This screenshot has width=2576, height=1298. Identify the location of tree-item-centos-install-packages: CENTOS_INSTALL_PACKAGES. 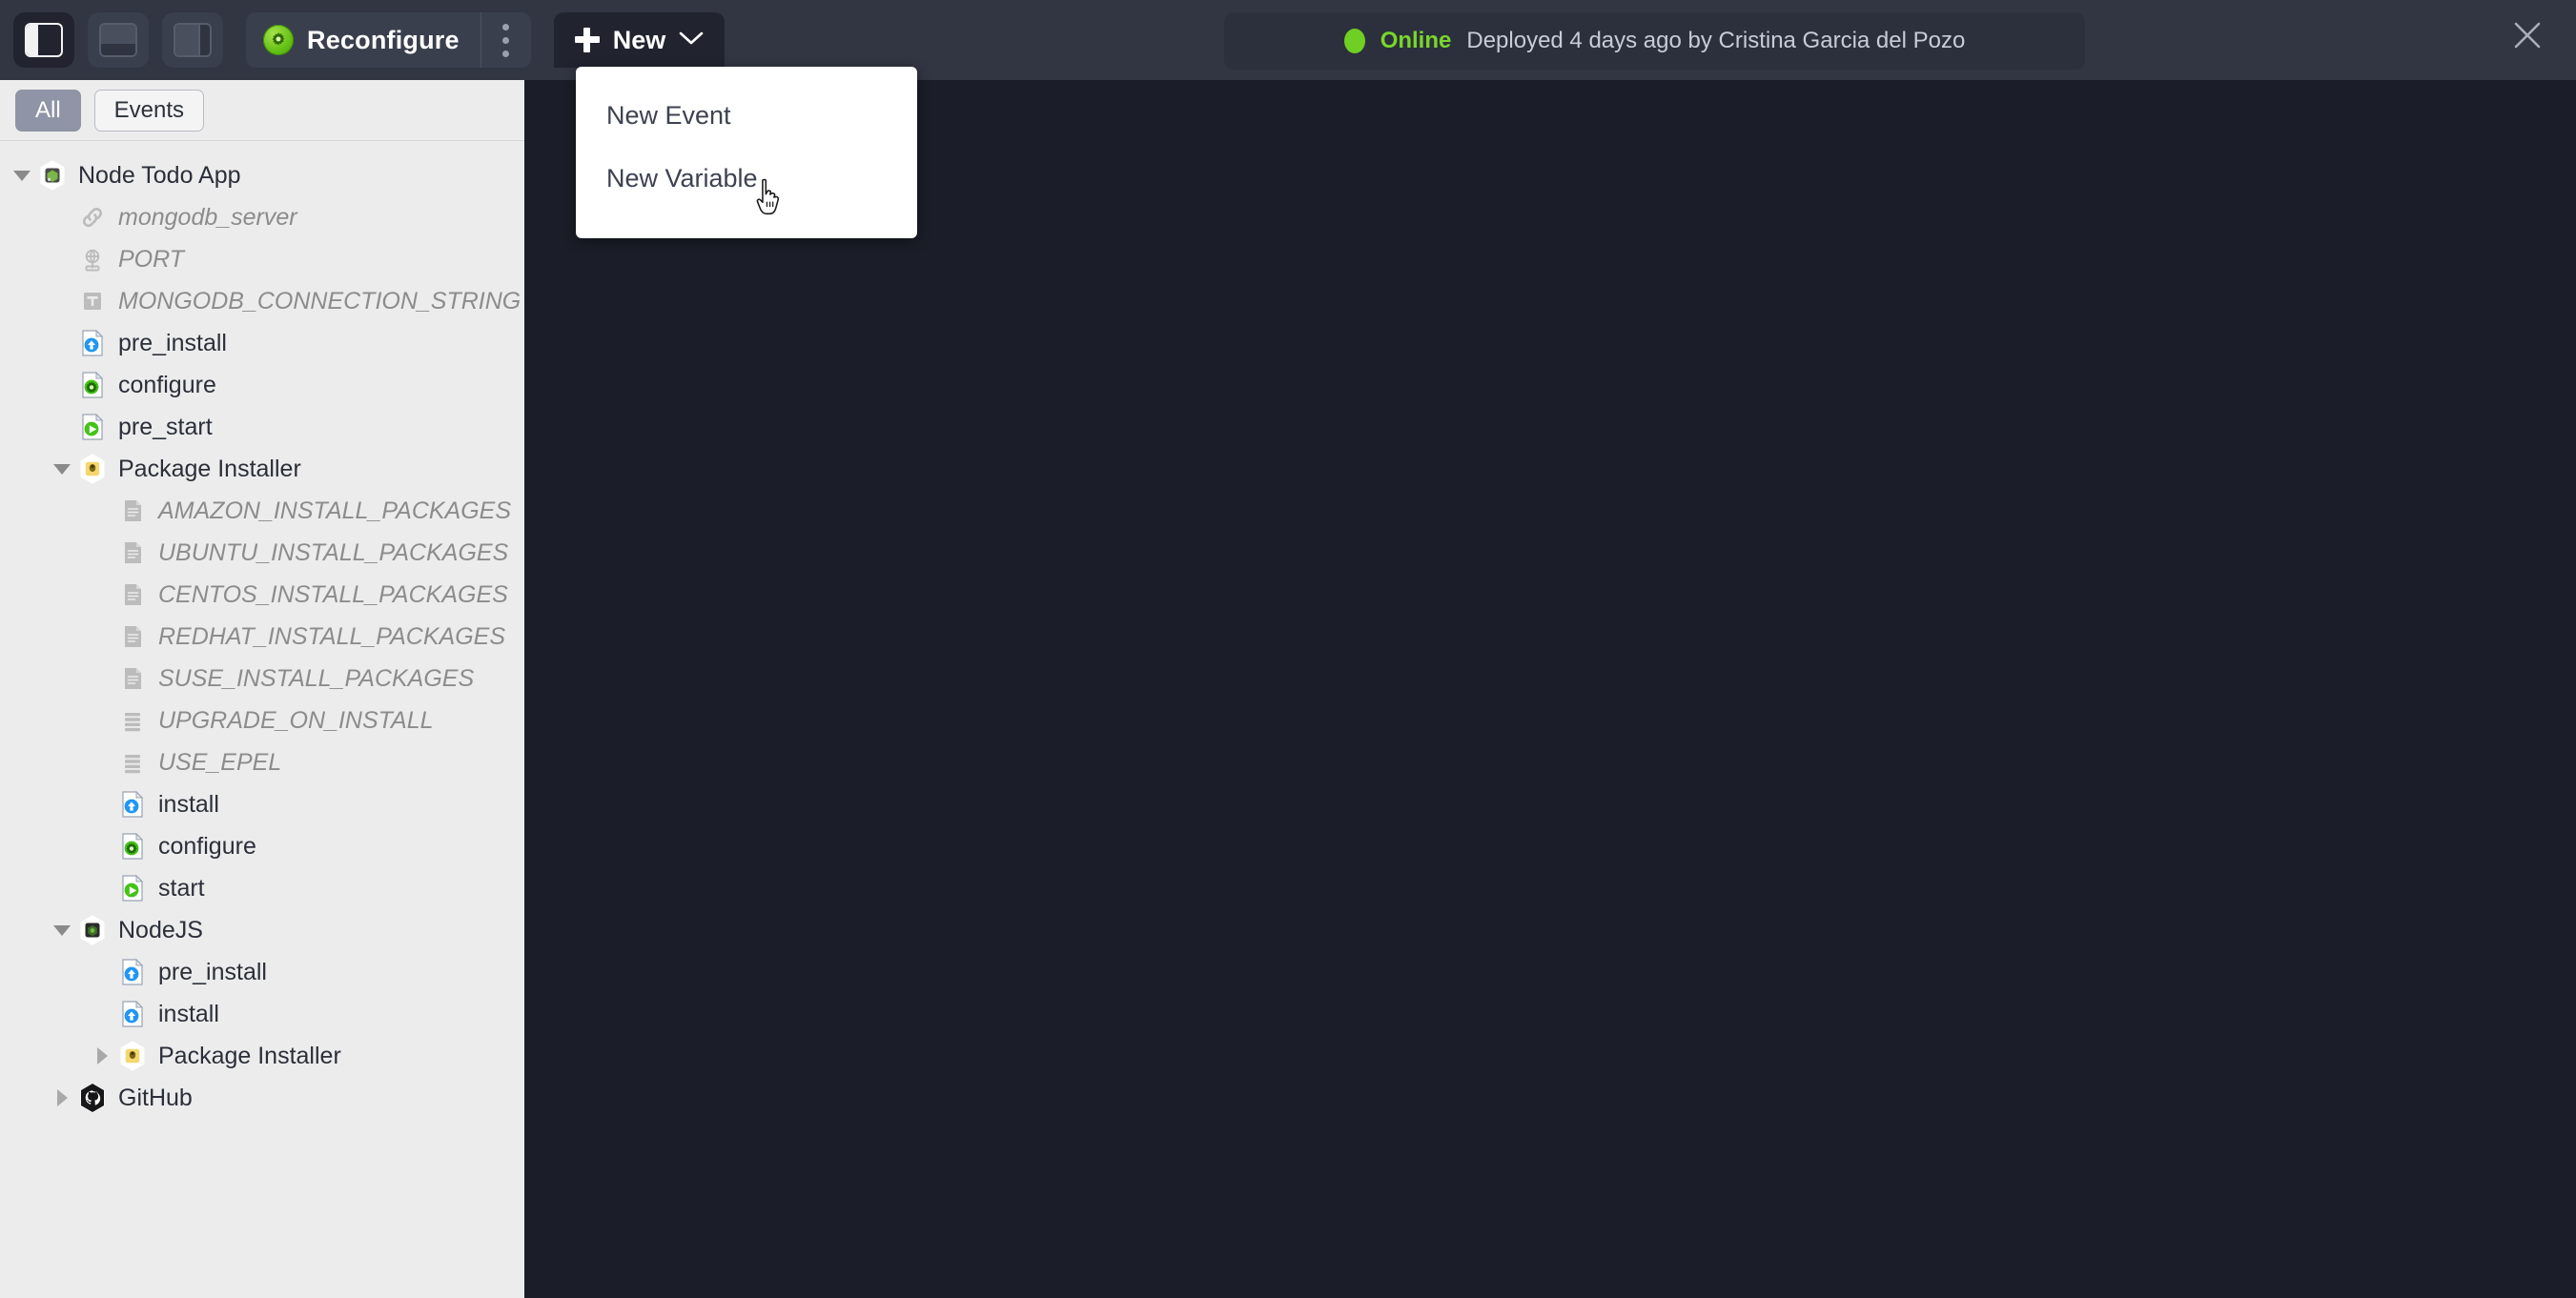
(262, 595).